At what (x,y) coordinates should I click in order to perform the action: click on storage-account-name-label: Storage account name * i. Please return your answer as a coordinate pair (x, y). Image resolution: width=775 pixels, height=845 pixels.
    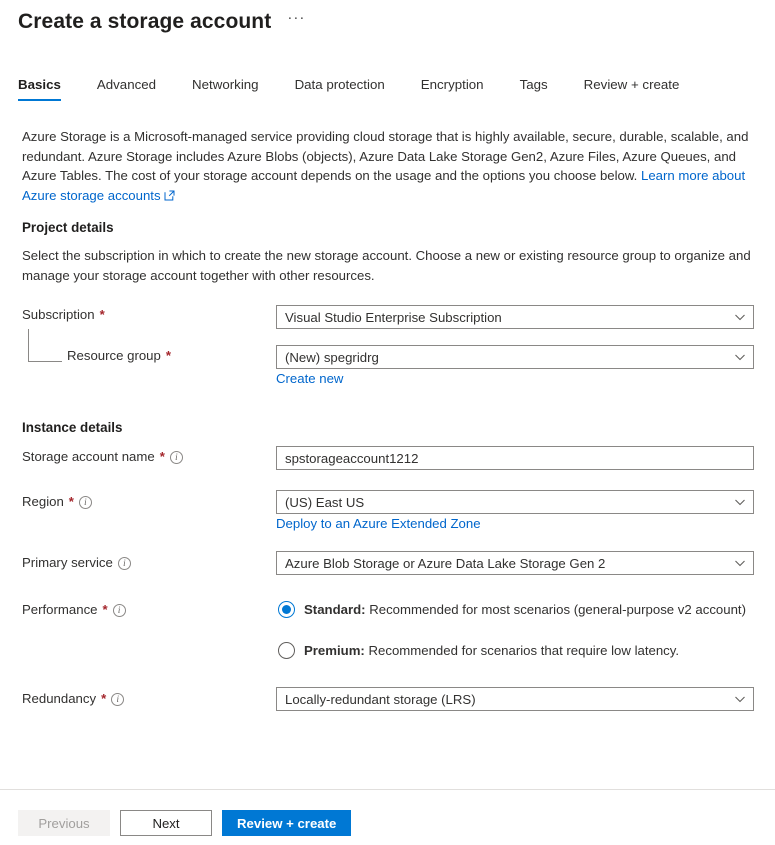
    Looking at the image, I should click on (102, 456).